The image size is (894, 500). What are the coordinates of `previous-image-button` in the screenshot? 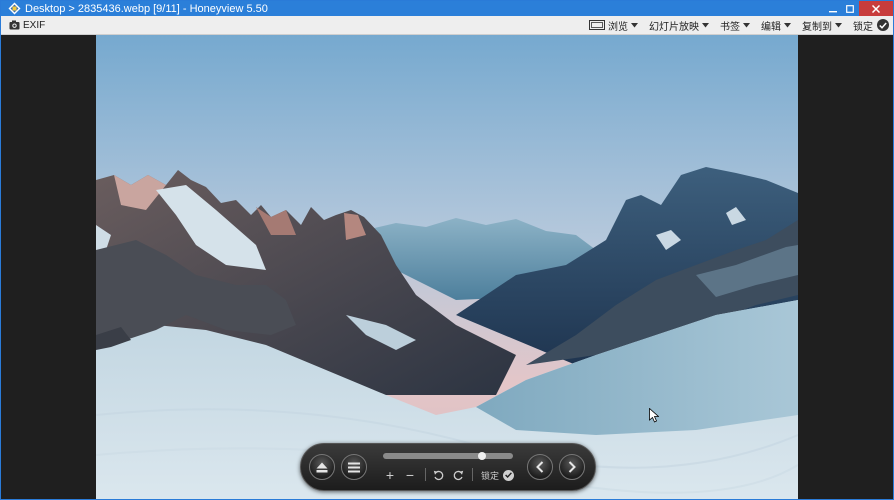 It's located at (540, 467).